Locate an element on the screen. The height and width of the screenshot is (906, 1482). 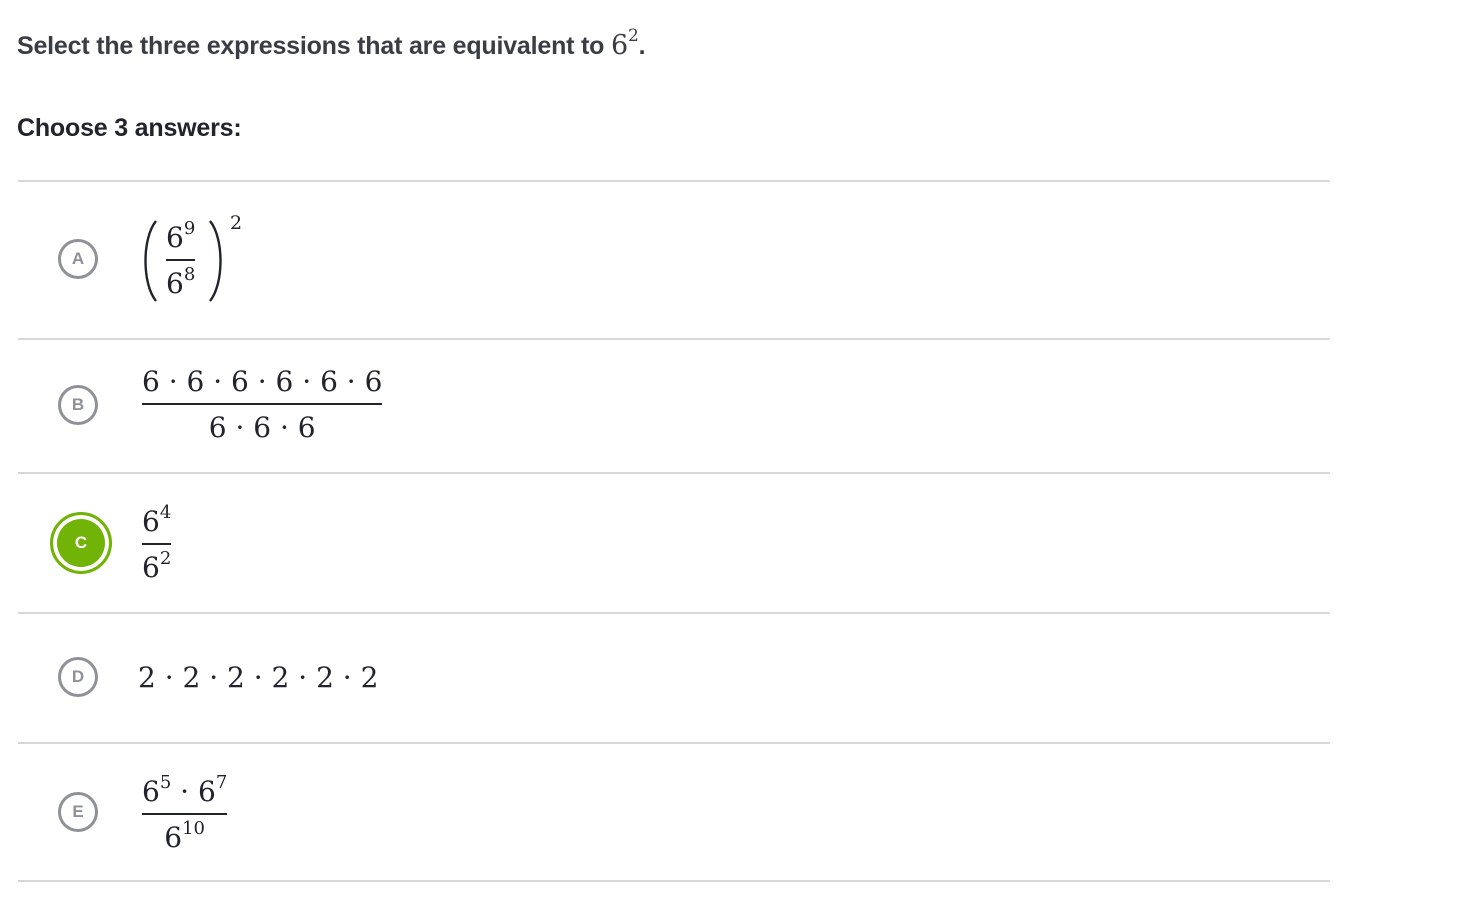
choice-a-fraction: 69 68 is located at coordinates (181, 259).